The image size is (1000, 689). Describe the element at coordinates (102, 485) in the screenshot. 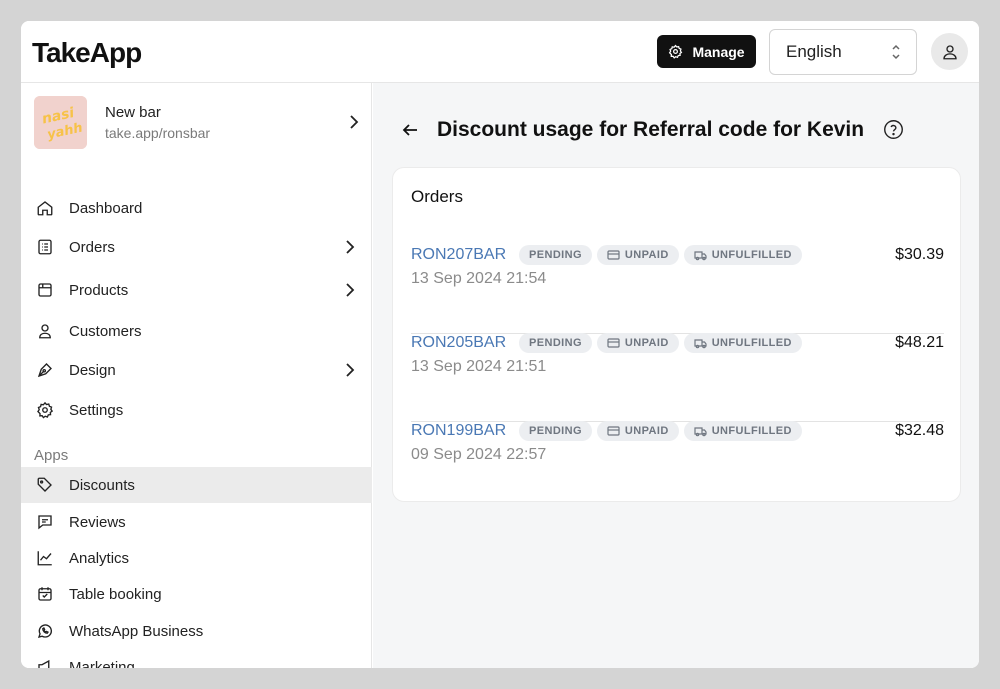

I see `sidebar-item-label: Discounts` at that location.